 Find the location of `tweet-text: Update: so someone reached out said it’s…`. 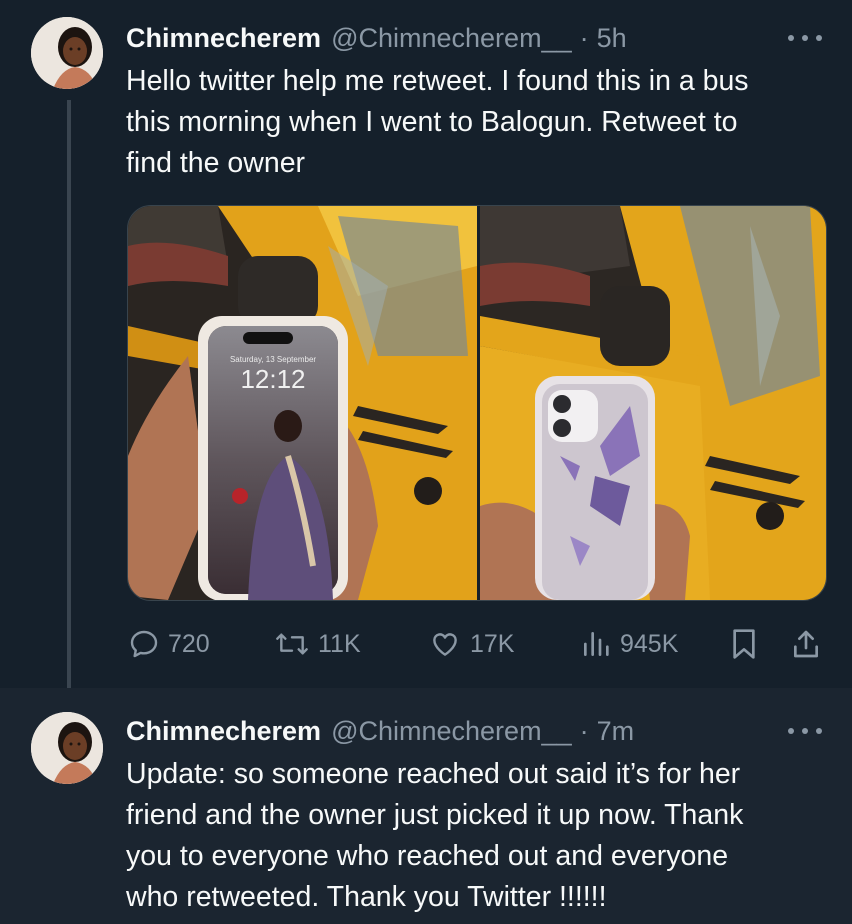

tweet-text: Update: so someone reached out said it’s… is located at coordinates (476, 836).